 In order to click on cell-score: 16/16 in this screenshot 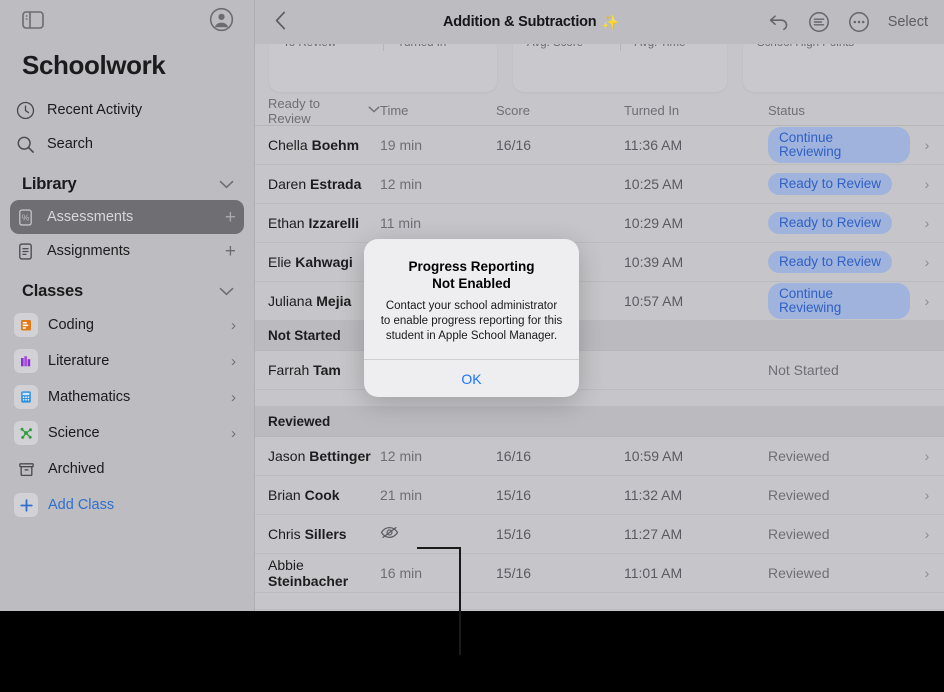, I will do `click(514, 456)`.